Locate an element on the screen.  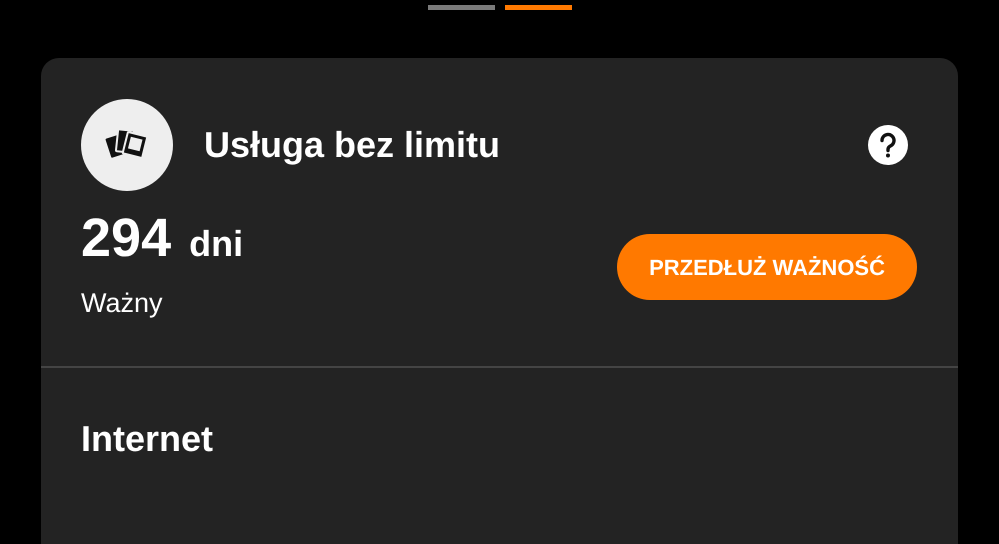
days-unit: dni is located at coordinates (216, 244).